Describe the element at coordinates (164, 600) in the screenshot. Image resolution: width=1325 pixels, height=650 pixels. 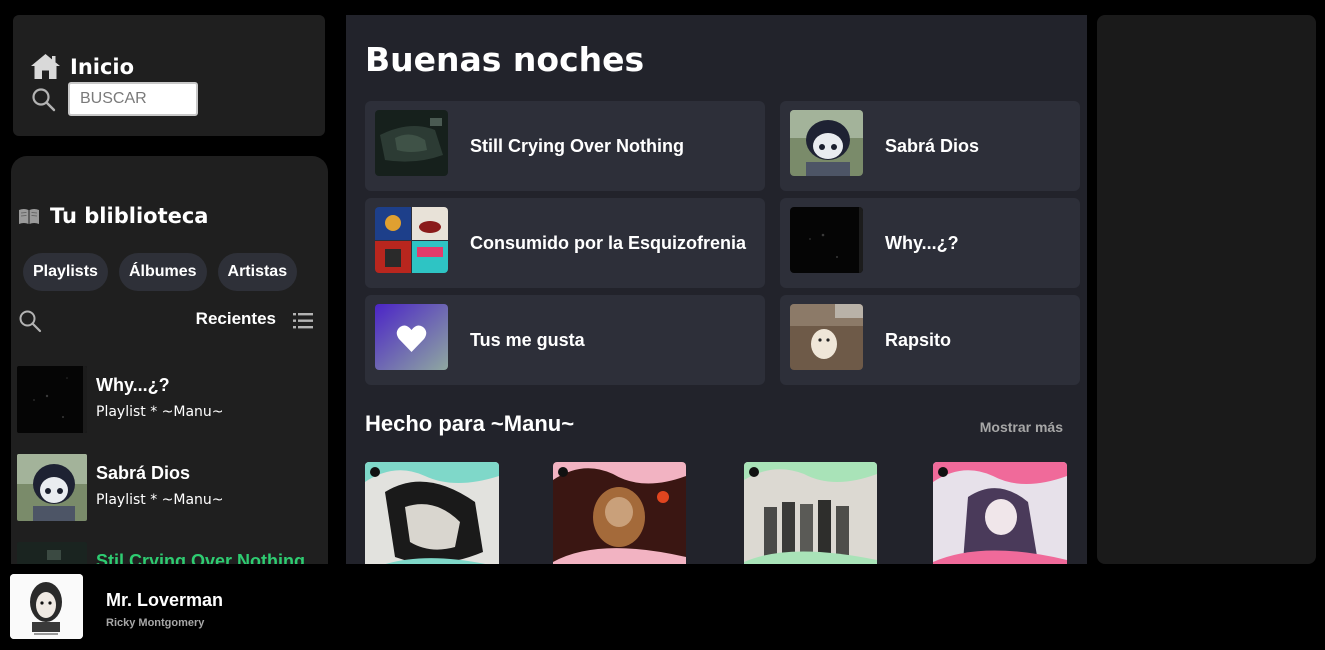
I see `track-title: Mr. Loverman` at that location.